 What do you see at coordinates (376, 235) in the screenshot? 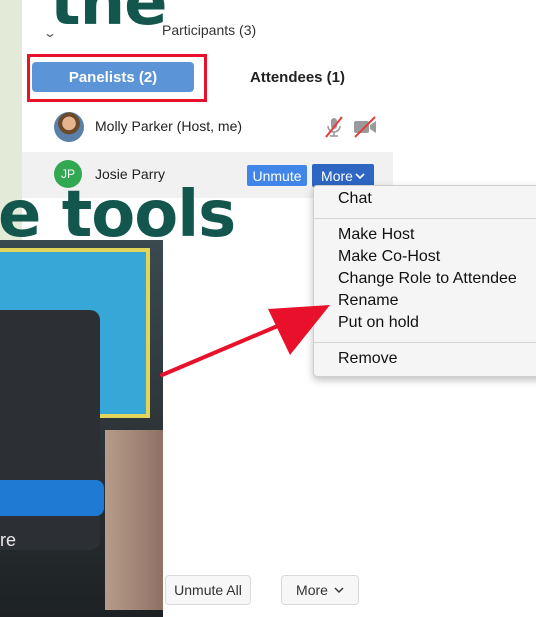
I see `menu-item-make-host: Make Host` at bounding box center [376, 235].